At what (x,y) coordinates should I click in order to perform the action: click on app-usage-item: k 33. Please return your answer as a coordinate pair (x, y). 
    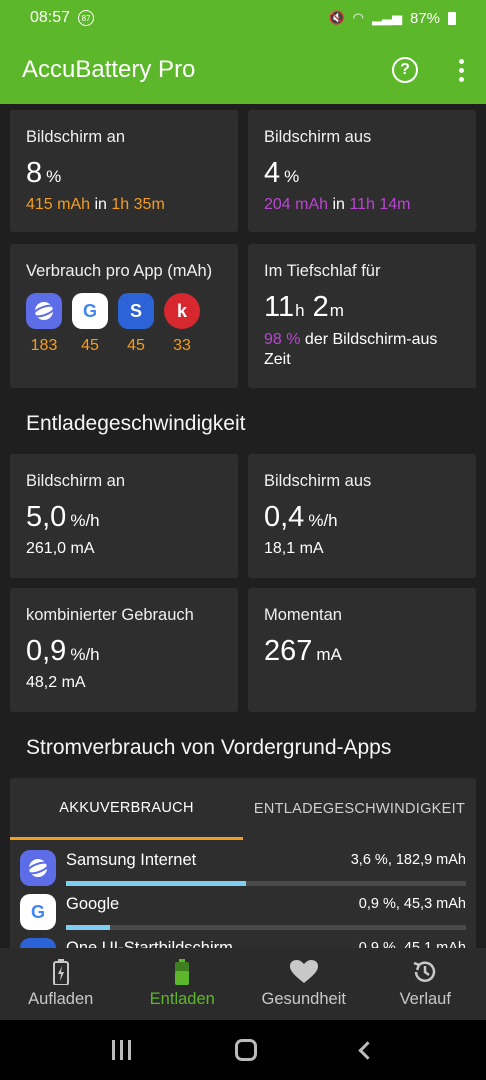
    Looking at the image, I should click on (182, 324).